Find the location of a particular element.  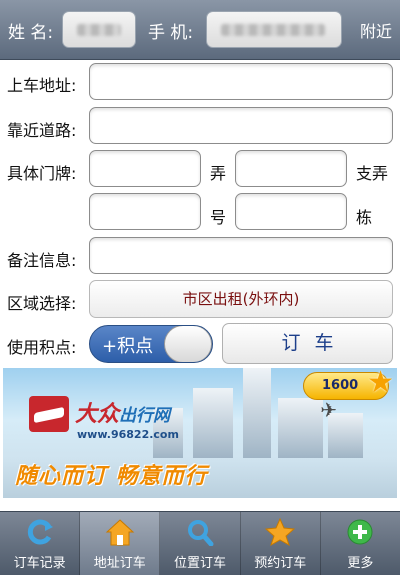

toggle-knob is located at coordinates (188, 344).